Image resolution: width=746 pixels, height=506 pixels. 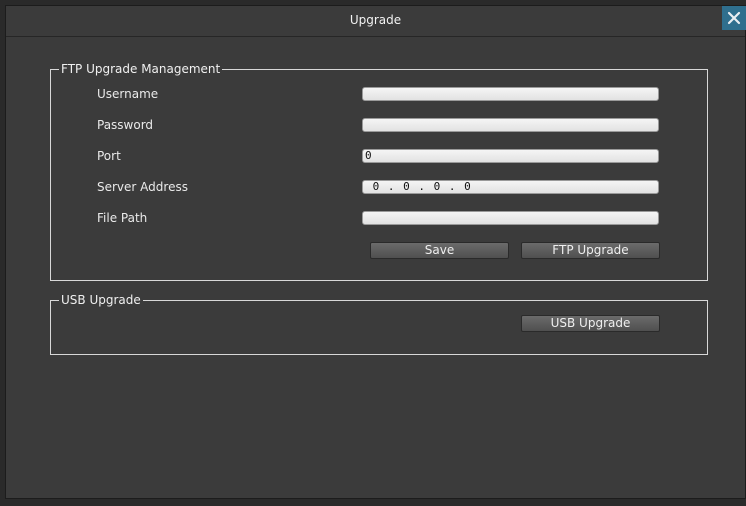 What do you see at coordinates (142, 187) in the screenshot?
I see `server-address-label: Server Address` at bounding box center [142, 187].